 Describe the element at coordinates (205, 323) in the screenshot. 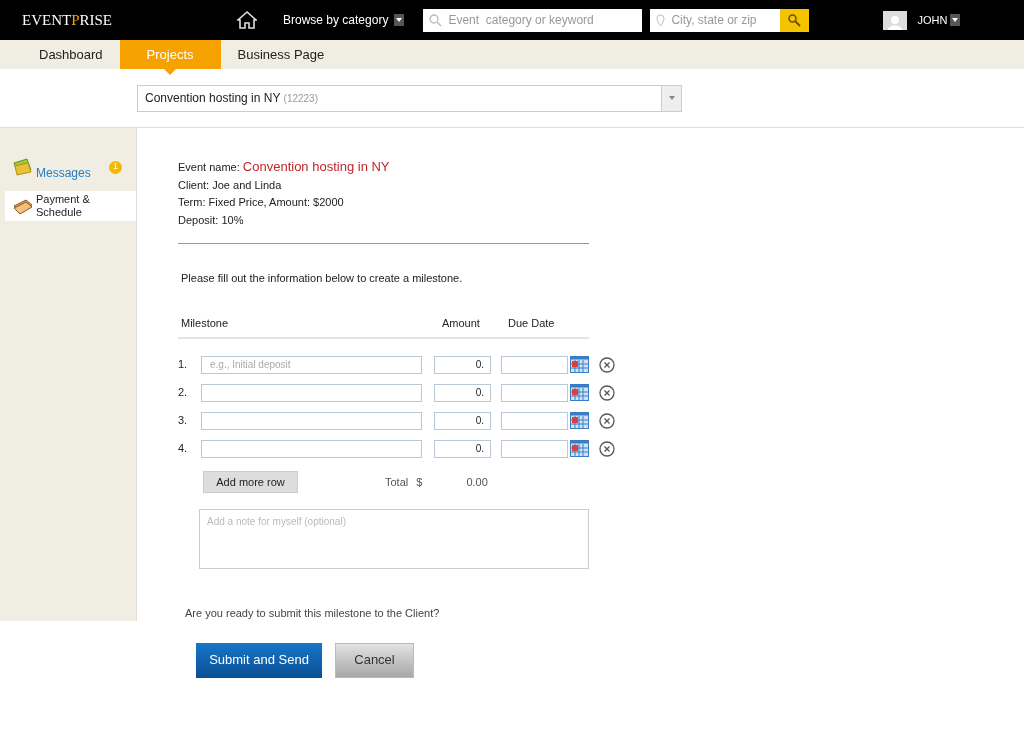

I see `column-header: Milestone` at that location.